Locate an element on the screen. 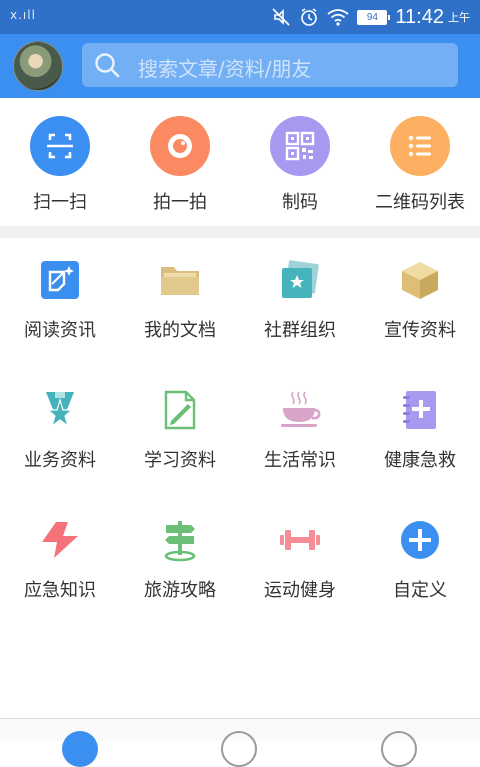 The height and width of the screenshot is (767, 480). grid-label-promotion: 宣传资料 is located at coordinates (420, 330).